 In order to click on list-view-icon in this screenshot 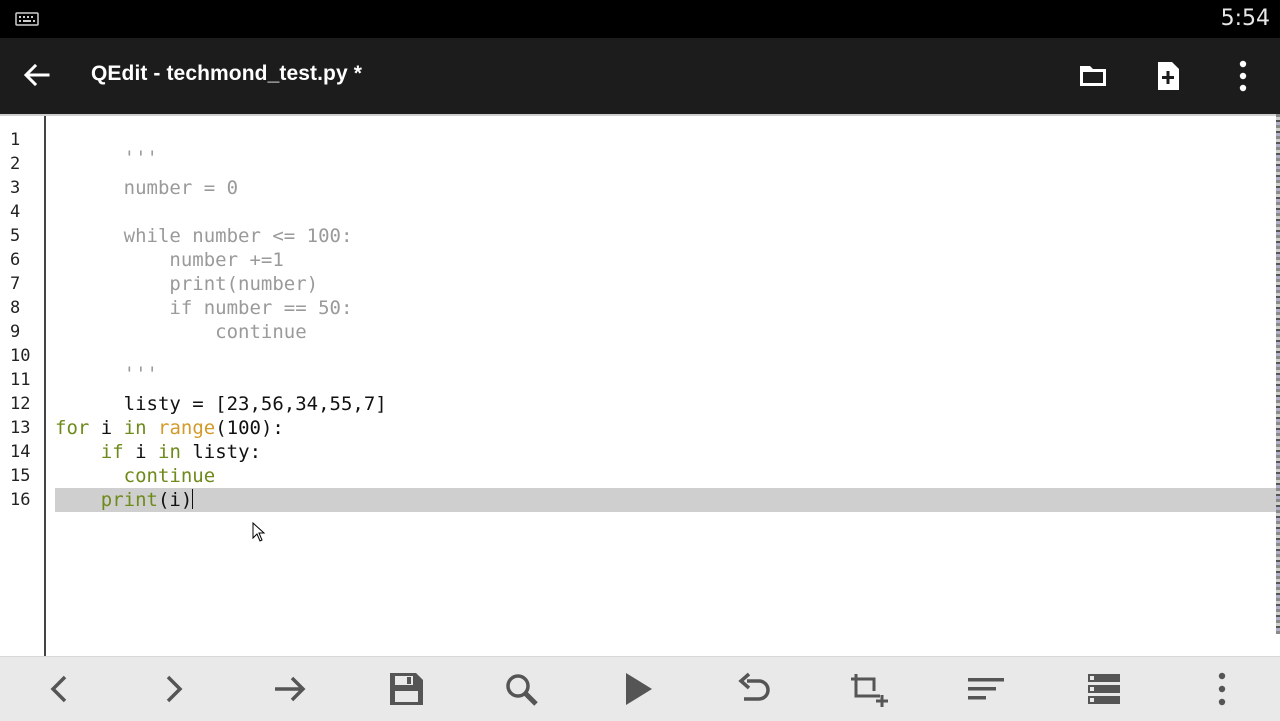, I will do `click(1104, 689)`.